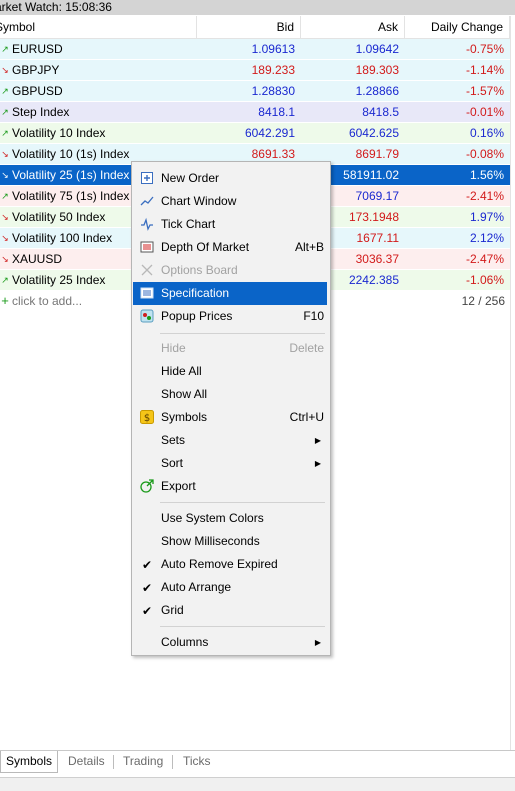 The width and height of the screenshot is (515, 791). I want to click on table-row: ↗ GBPUSD 1.28830 1.28866 -1.57%, so click(255, 91).